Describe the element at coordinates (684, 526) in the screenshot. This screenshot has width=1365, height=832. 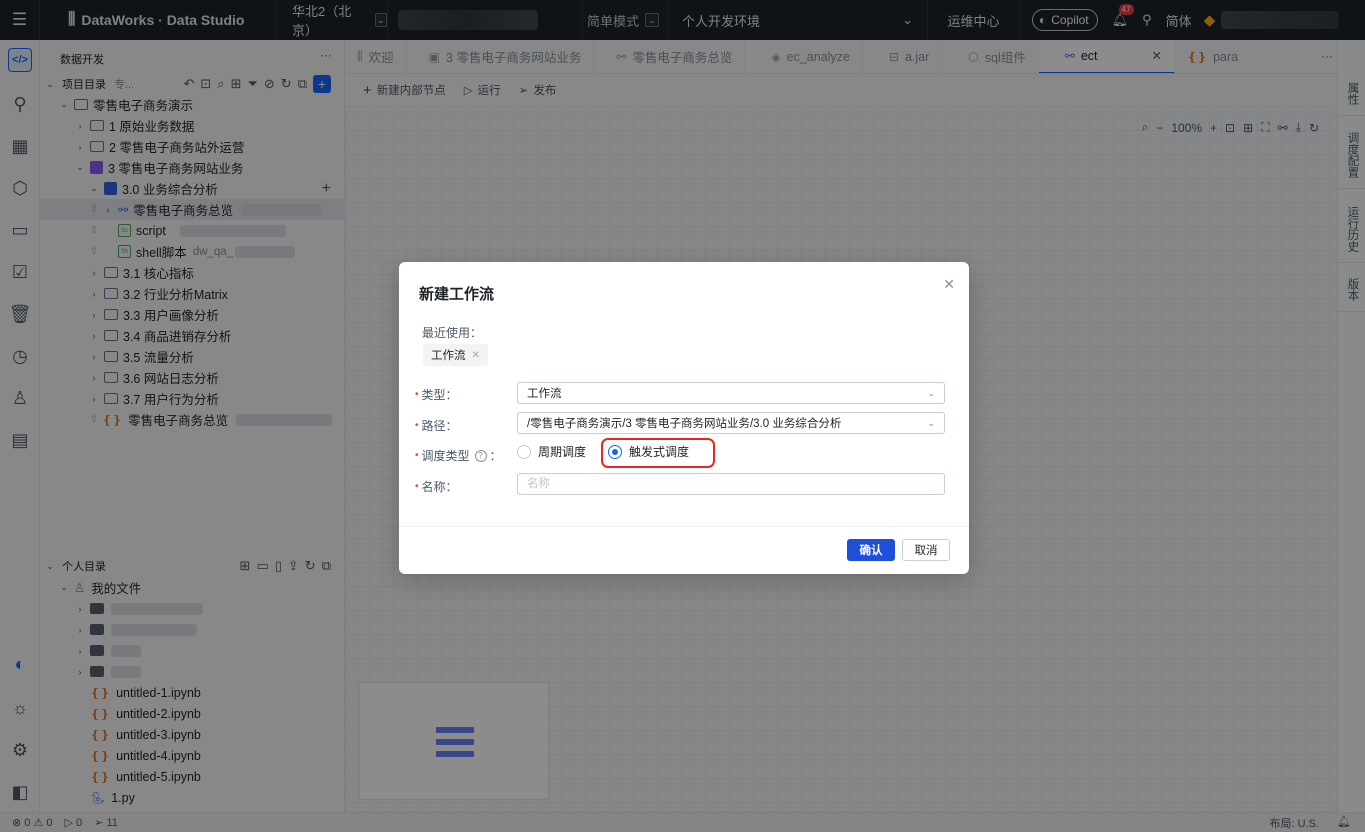
I see `footer-divider` at that location.